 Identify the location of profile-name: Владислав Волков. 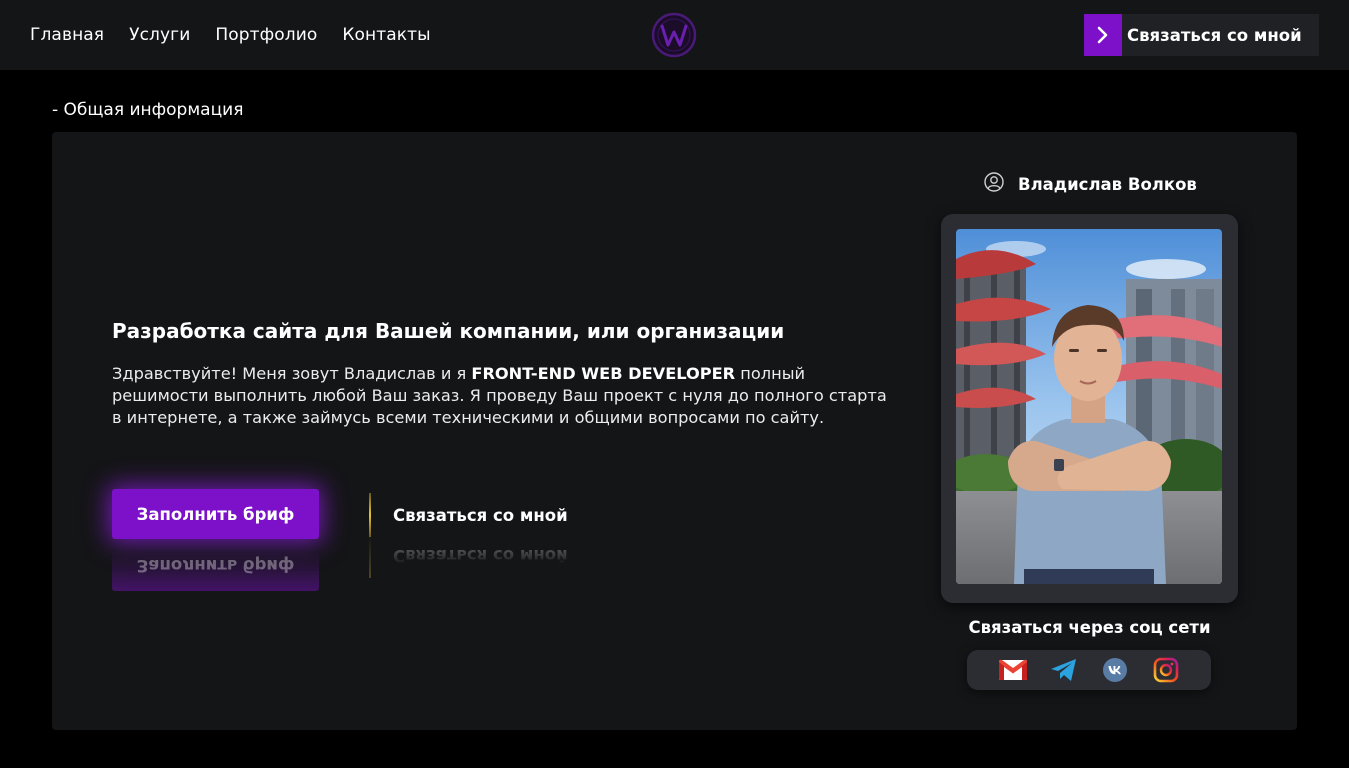
(1107, 184).